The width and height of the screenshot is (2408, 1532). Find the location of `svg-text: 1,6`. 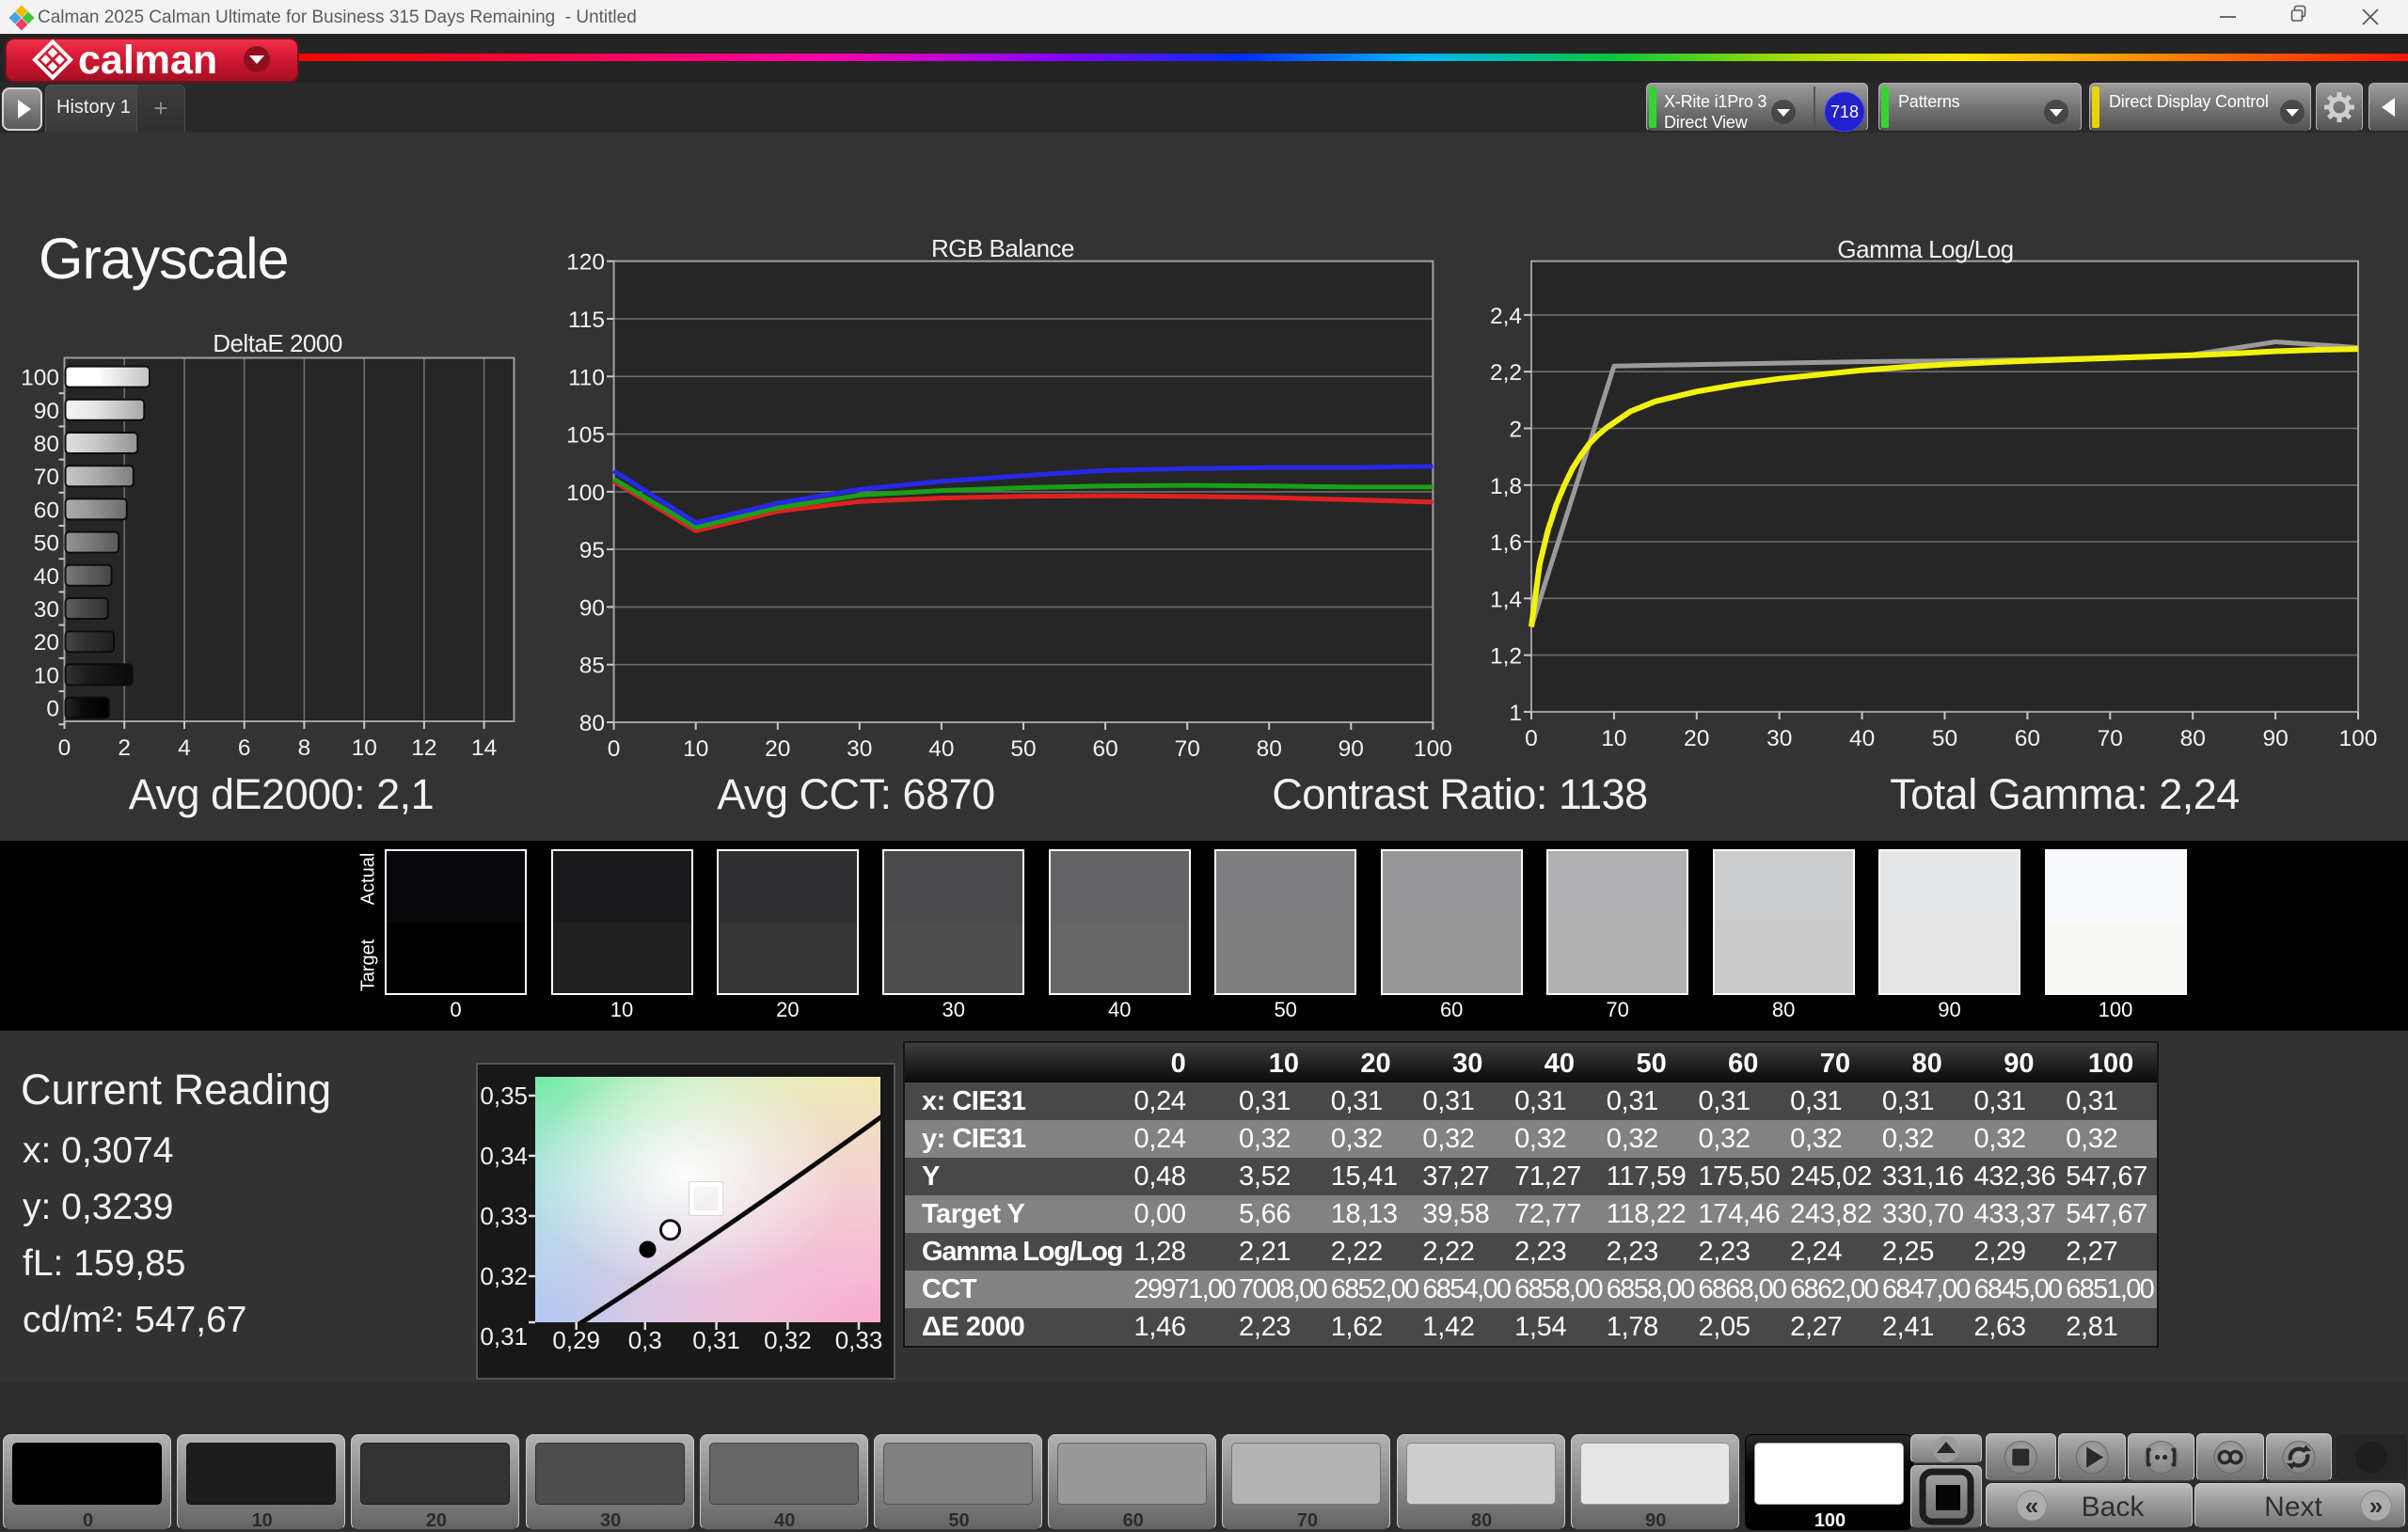

svg-text: 1,6 is located at coordinates (1506, 543).